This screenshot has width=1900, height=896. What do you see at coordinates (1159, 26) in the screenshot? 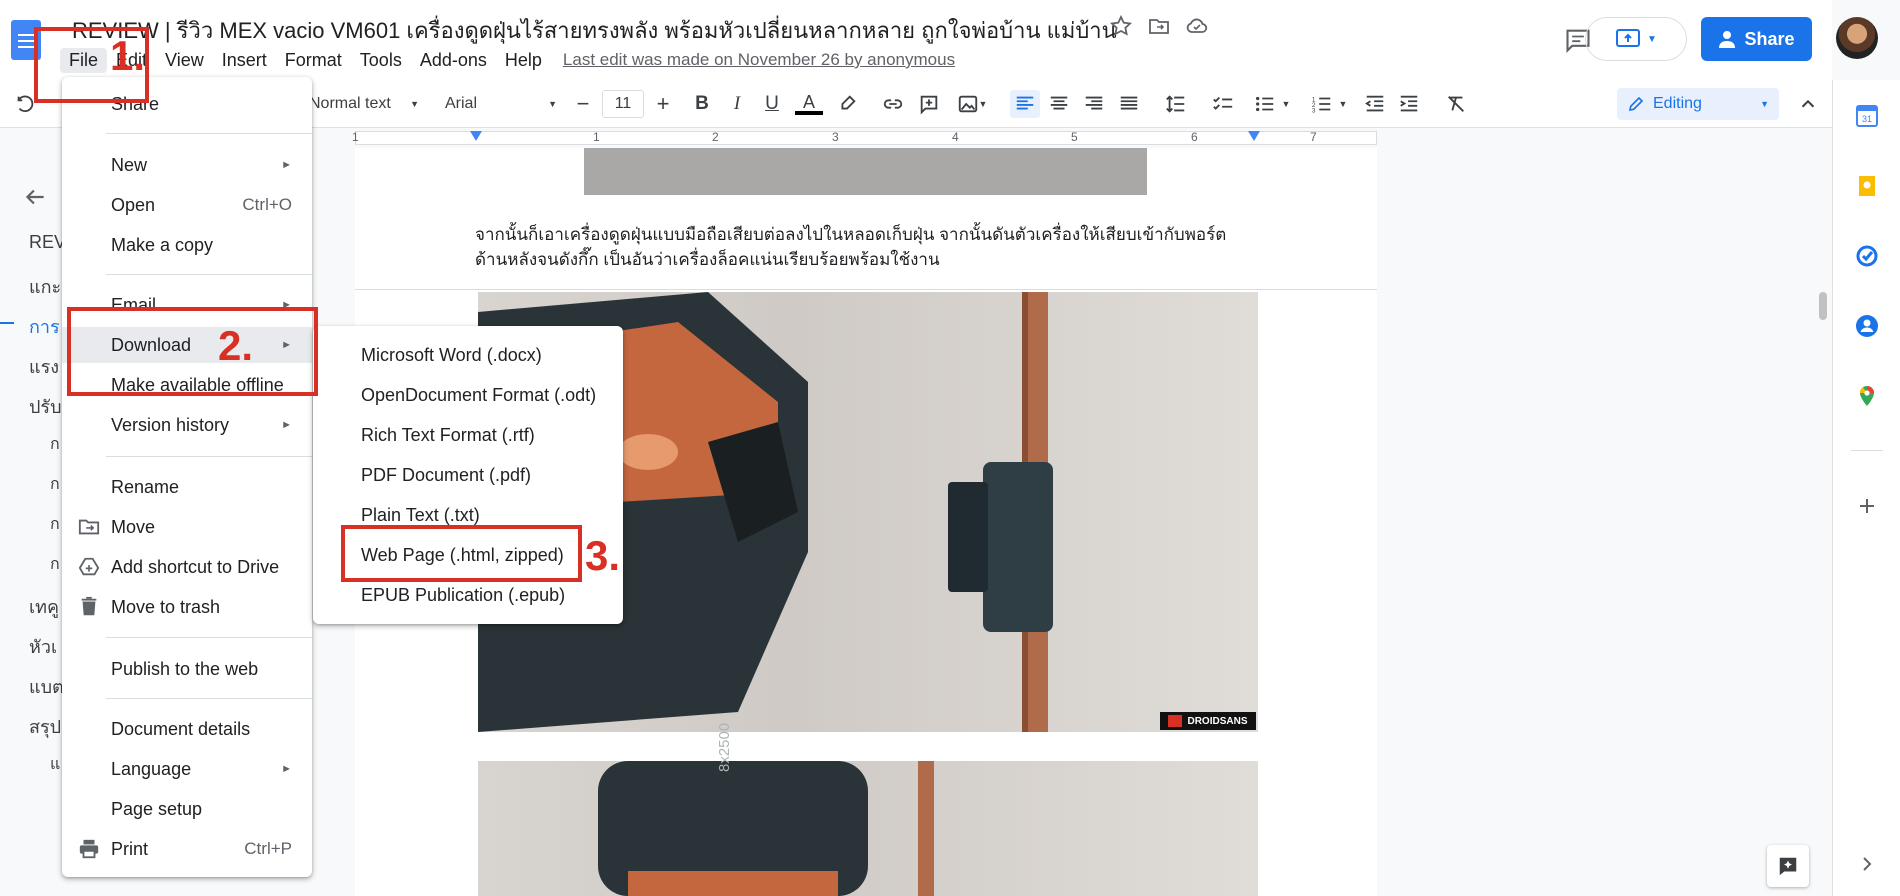
I see `move-to-folder-icon` at bounding box center [1159, 26].